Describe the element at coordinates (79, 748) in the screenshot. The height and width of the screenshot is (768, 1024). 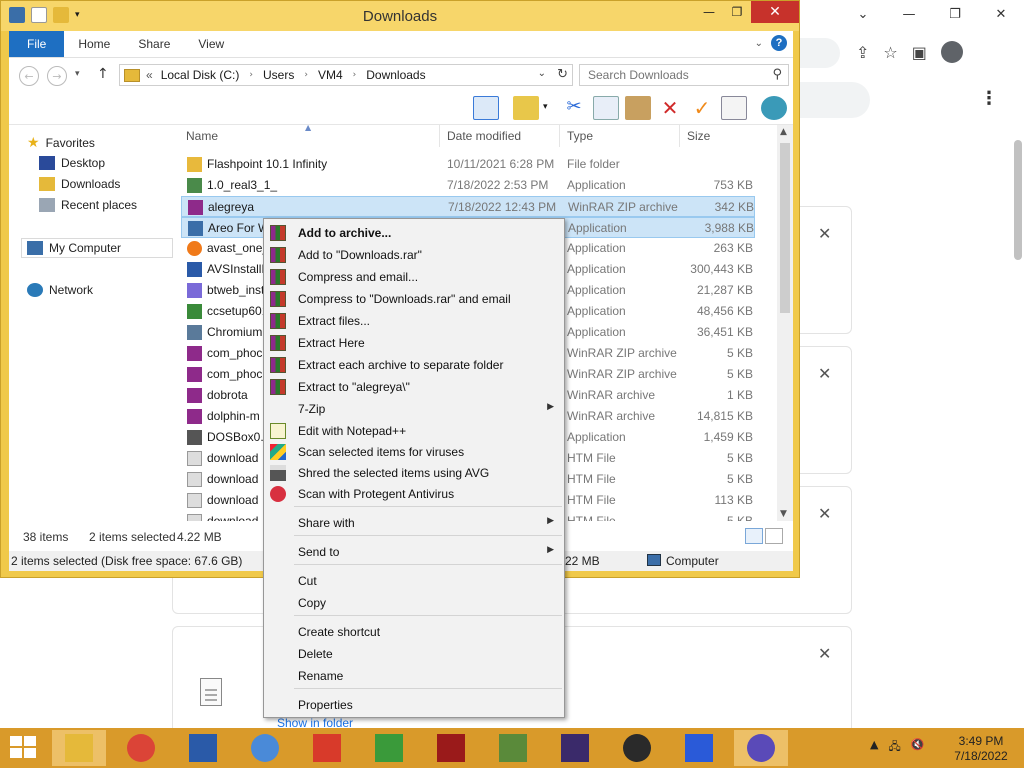
I see `taskbar-app-file-explorer` at that location.